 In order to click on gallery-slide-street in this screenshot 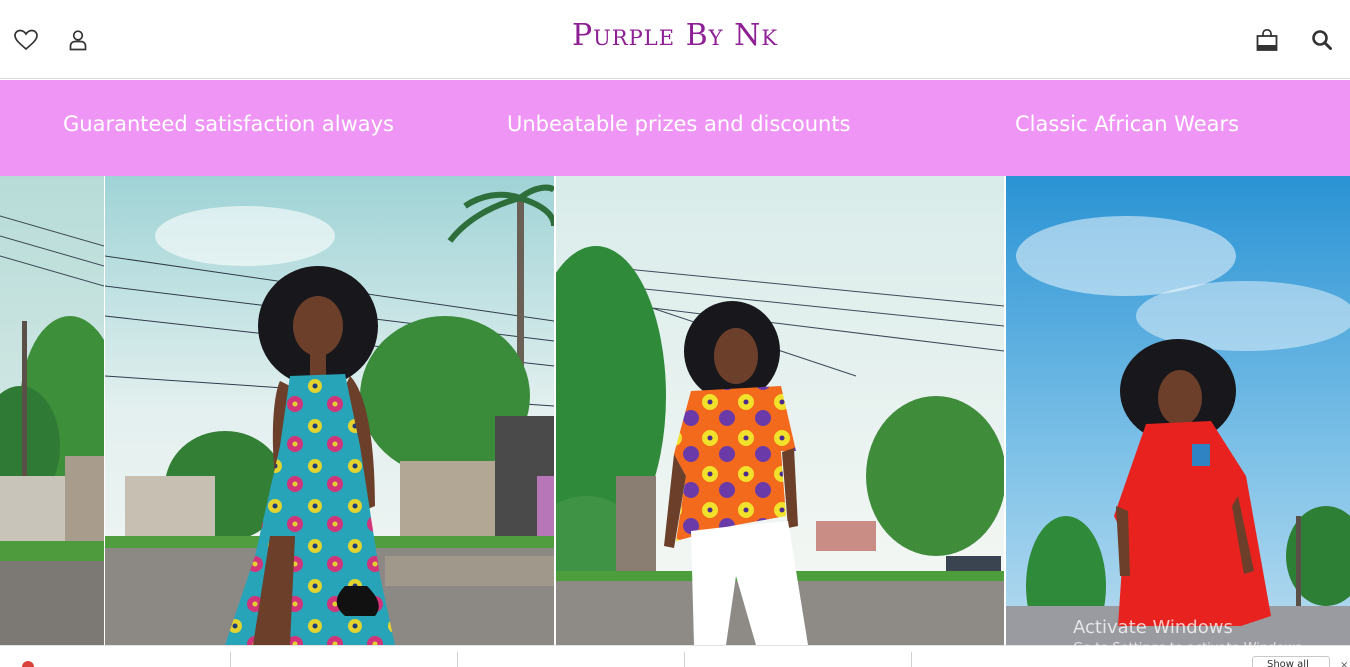, I will do `click(52, 410)`.